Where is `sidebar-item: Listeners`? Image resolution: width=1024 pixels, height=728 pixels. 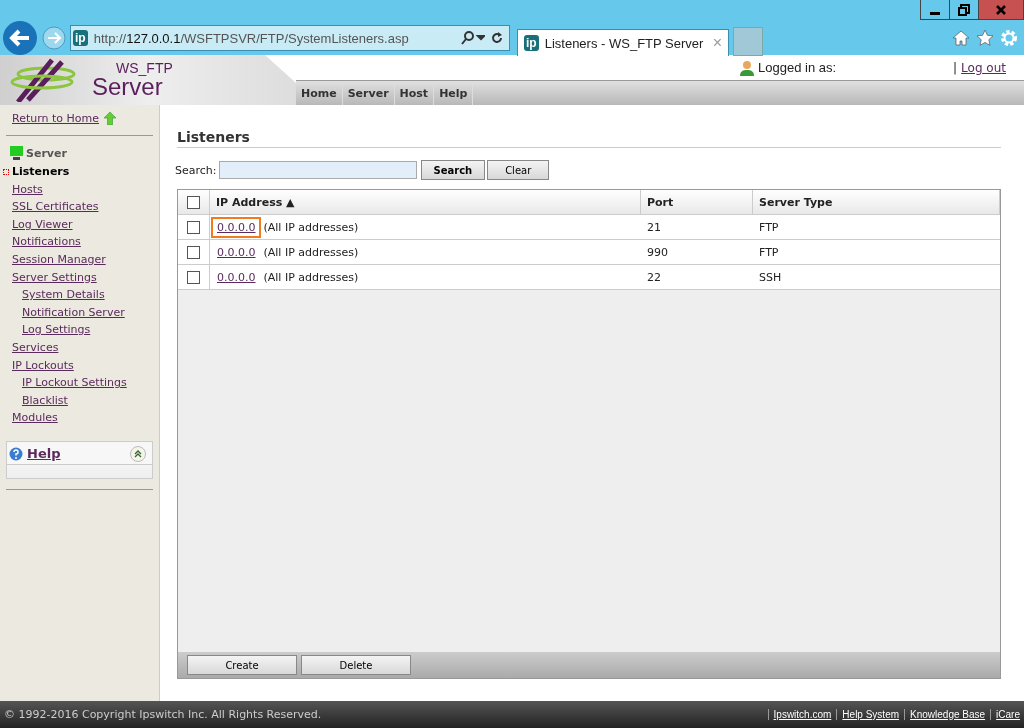
sidebar-item: Listeners is located at coordinates (41, 171).